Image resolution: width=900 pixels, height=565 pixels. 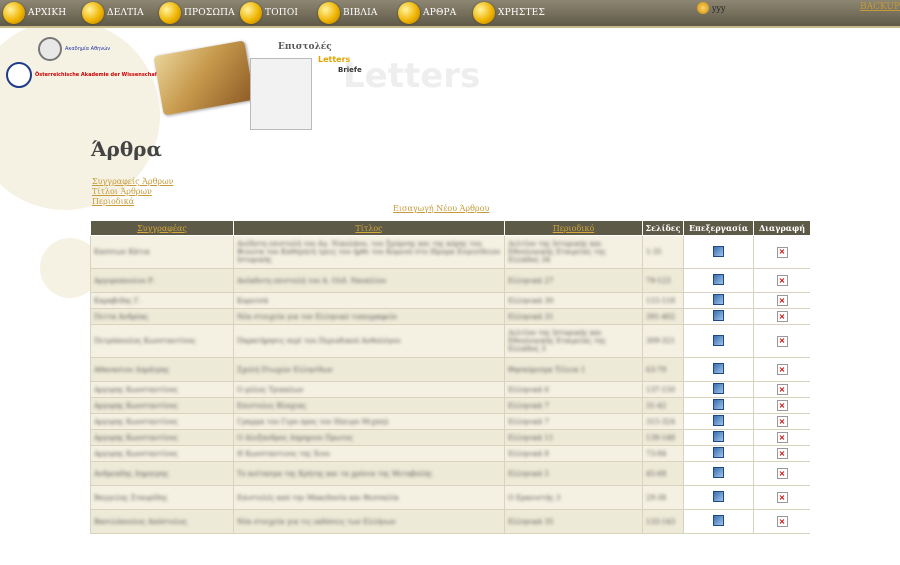 I want to click on journal-cell-text: Ελληνικά 7, so click(x=528, y=405).